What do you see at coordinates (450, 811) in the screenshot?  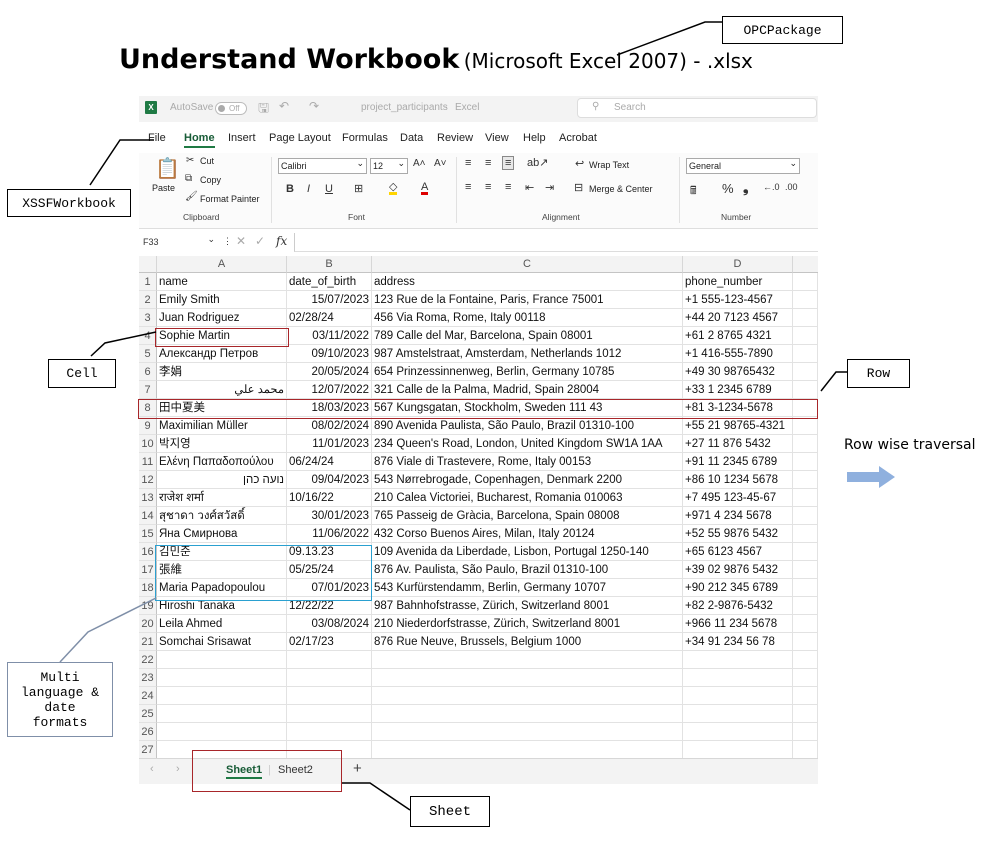 I see `sheet-callout: Sheet` at bounding box center [450, 811].